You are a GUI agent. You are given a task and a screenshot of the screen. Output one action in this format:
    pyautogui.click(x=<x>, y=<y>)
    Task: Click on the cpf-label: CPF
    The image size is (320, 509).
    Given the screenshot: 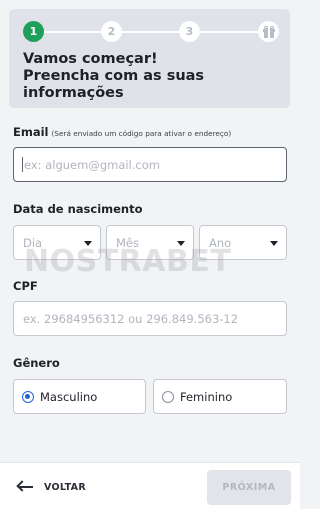 What is the action you would take?
    pyautogui.click(x=25, y=286)
    